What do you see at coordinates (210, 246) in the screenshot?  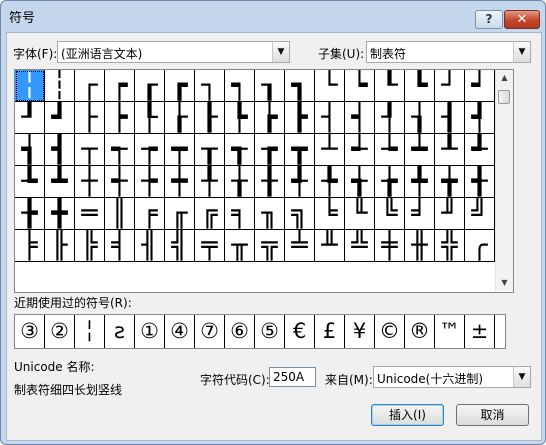 I see `symbol-cell: ╤` at bounding box center [210, 246].